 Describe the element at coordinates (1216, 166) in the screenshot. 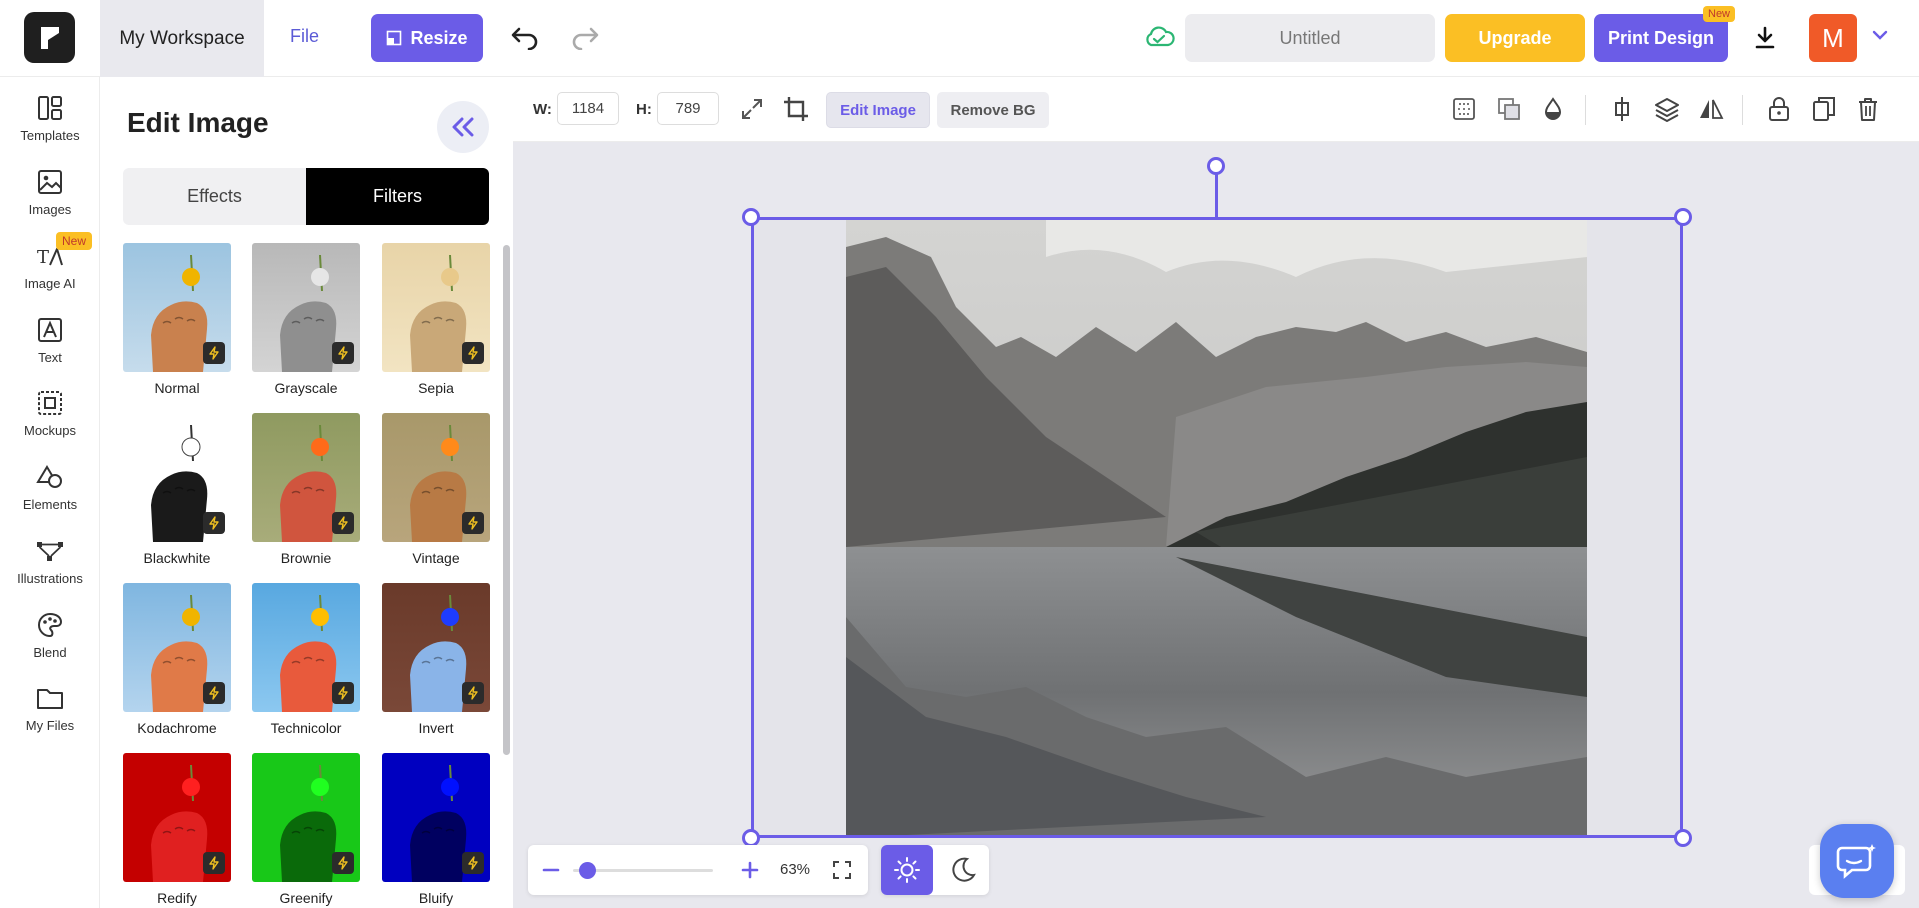

I see `rotate-handle` at that location.